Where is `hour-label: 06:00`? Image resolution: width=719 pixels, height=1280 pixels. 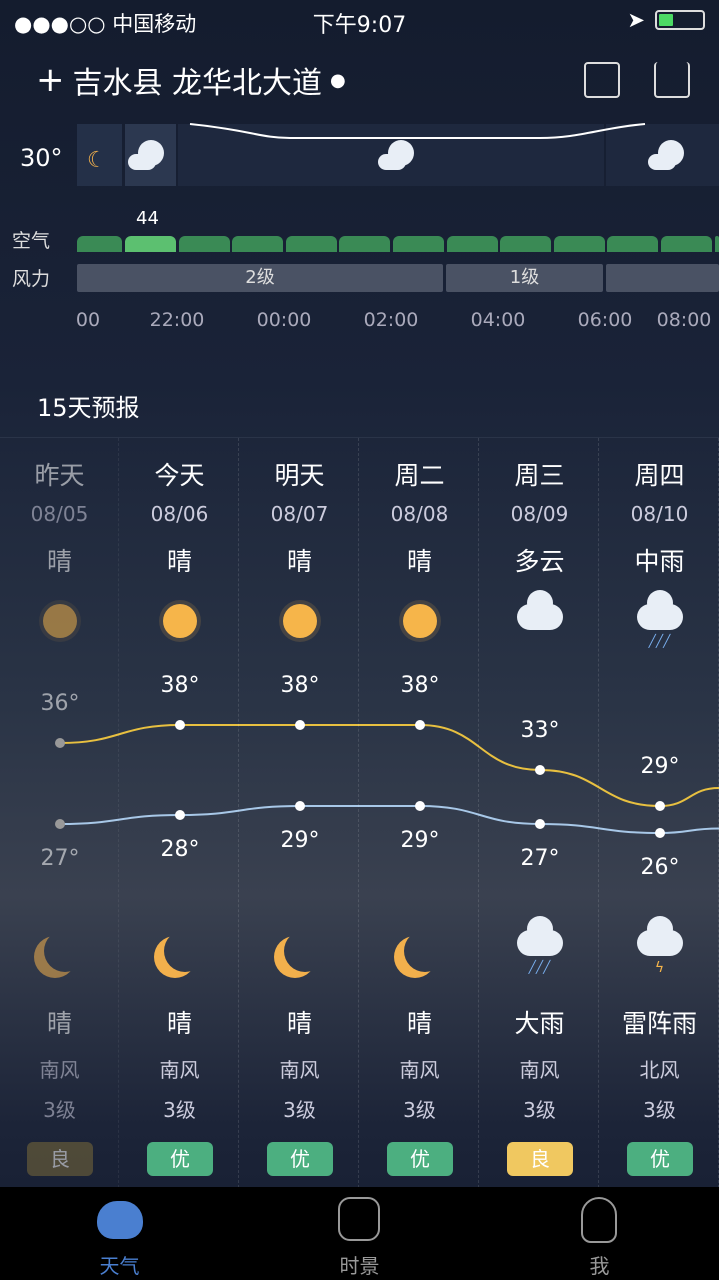
hour-label: 06:00 is located at coordinates (605, 320).